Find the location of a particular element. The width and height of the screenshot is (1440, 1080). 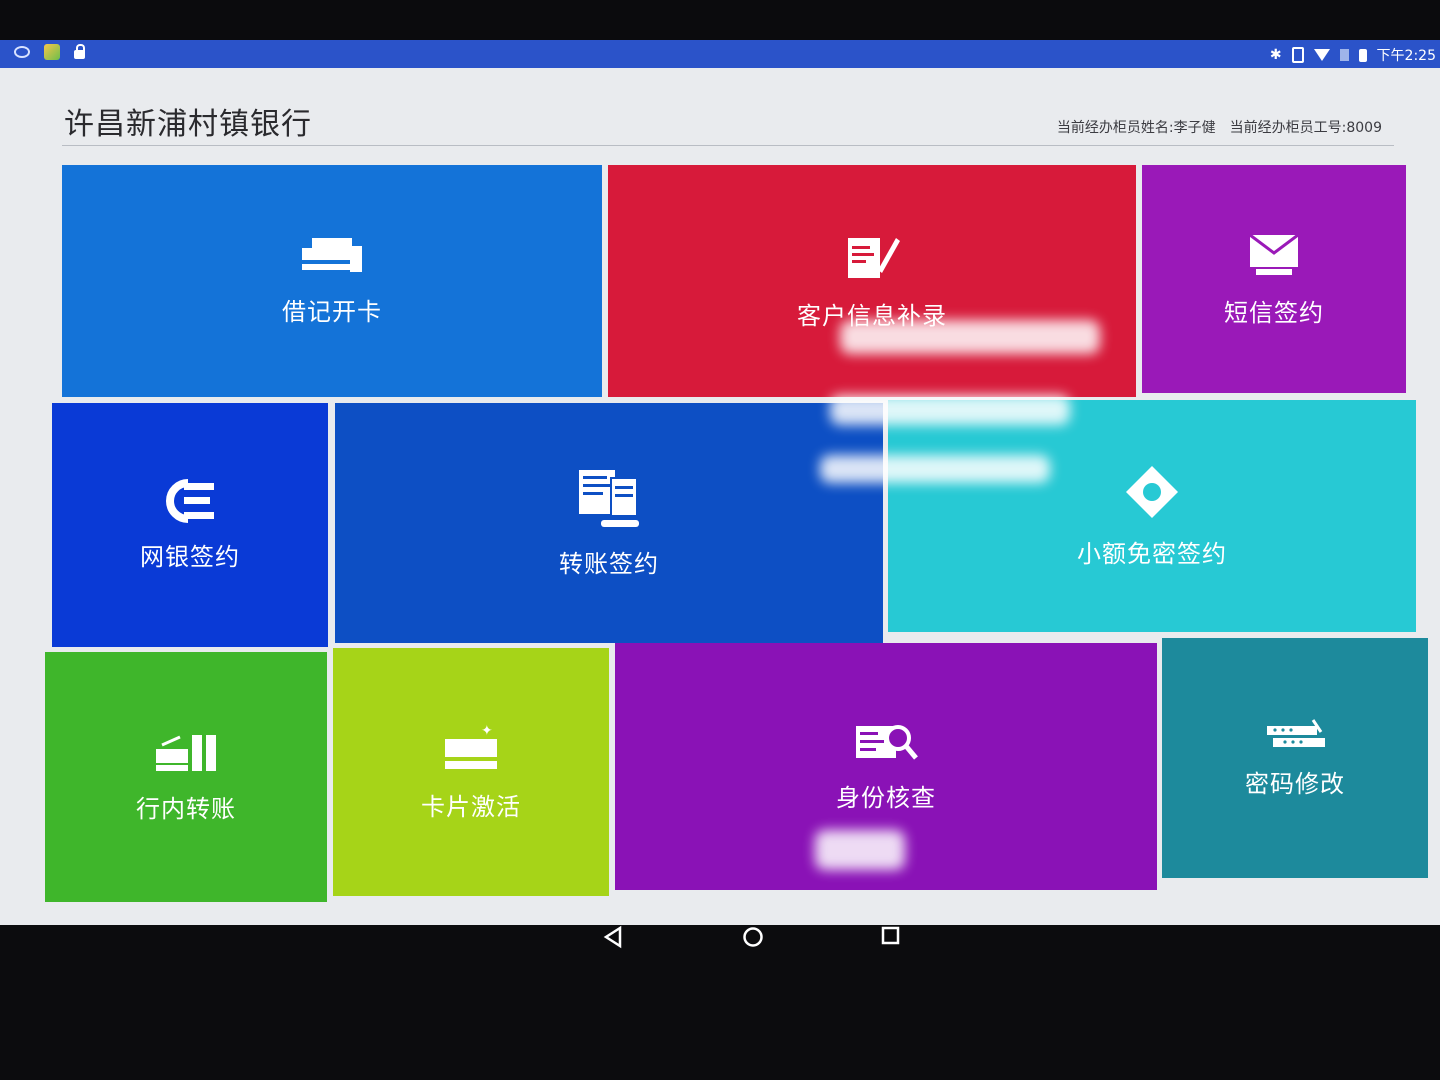

tile-ebank-signing: 网银签约 is located at coordinates (190, 525).